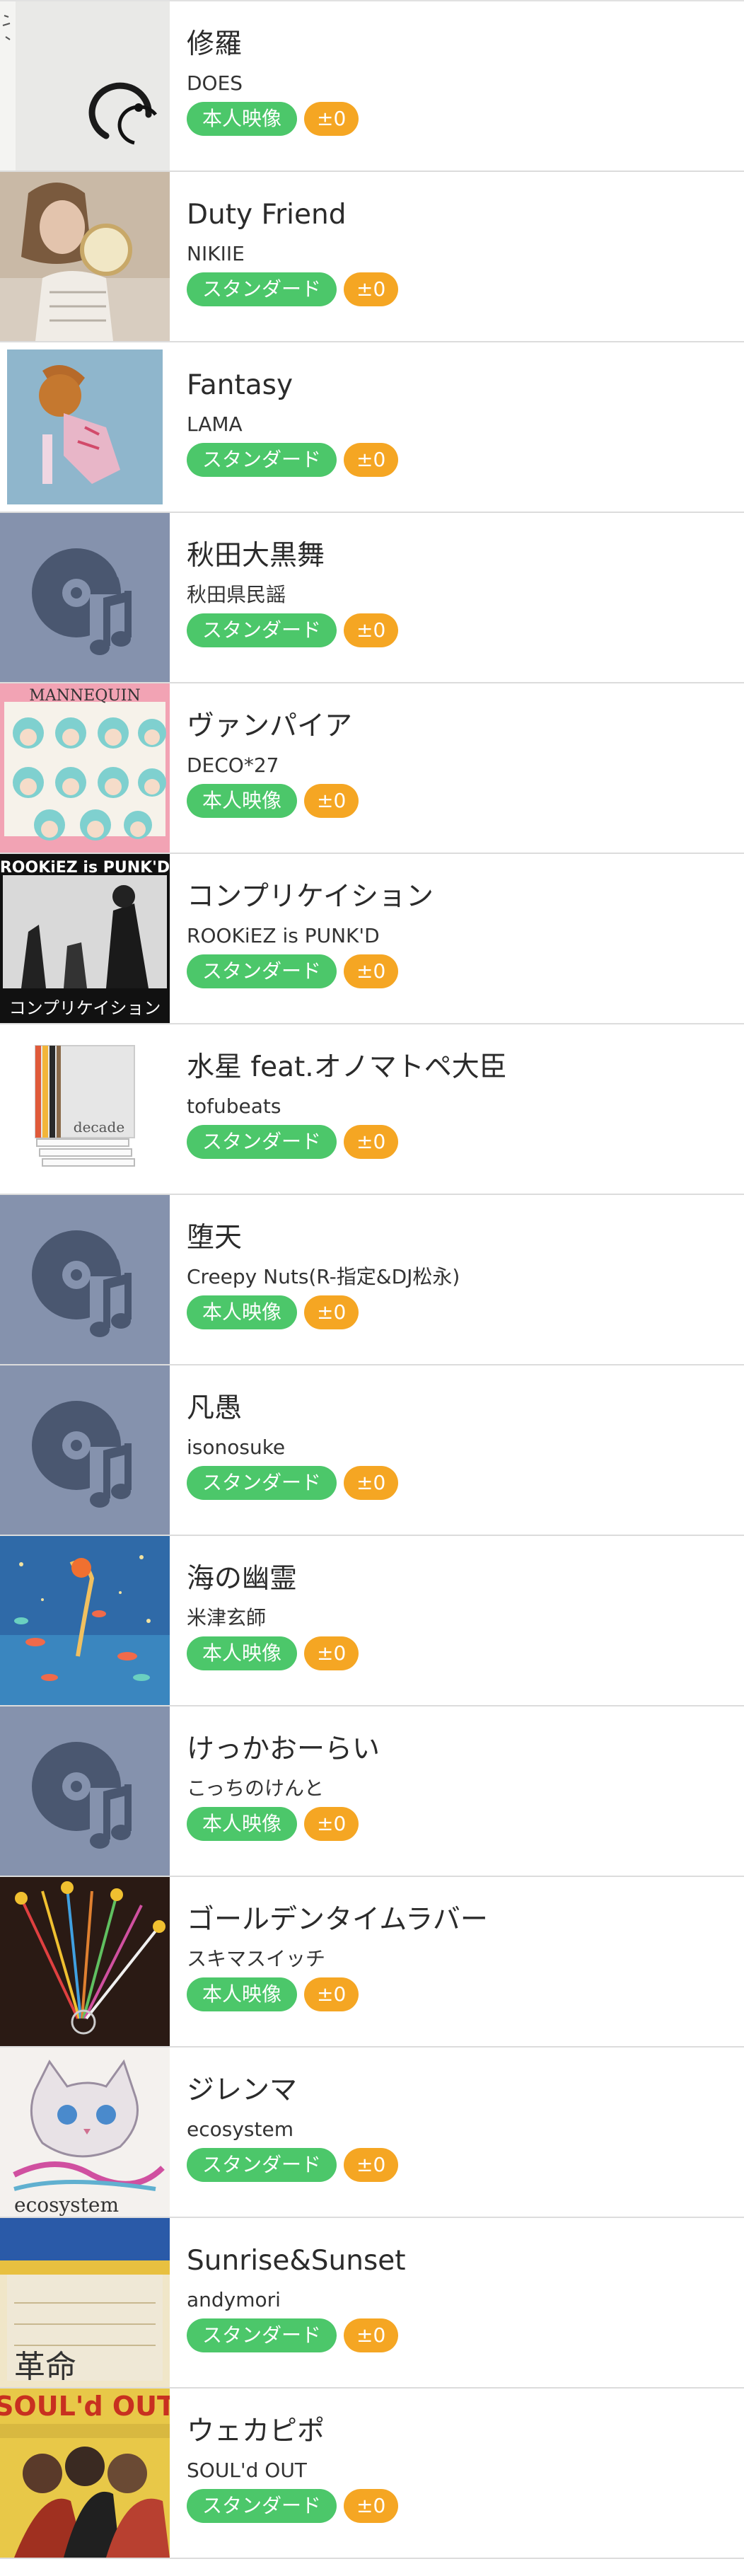  I want to click on song-artist: LAMA, so click(215, 424).